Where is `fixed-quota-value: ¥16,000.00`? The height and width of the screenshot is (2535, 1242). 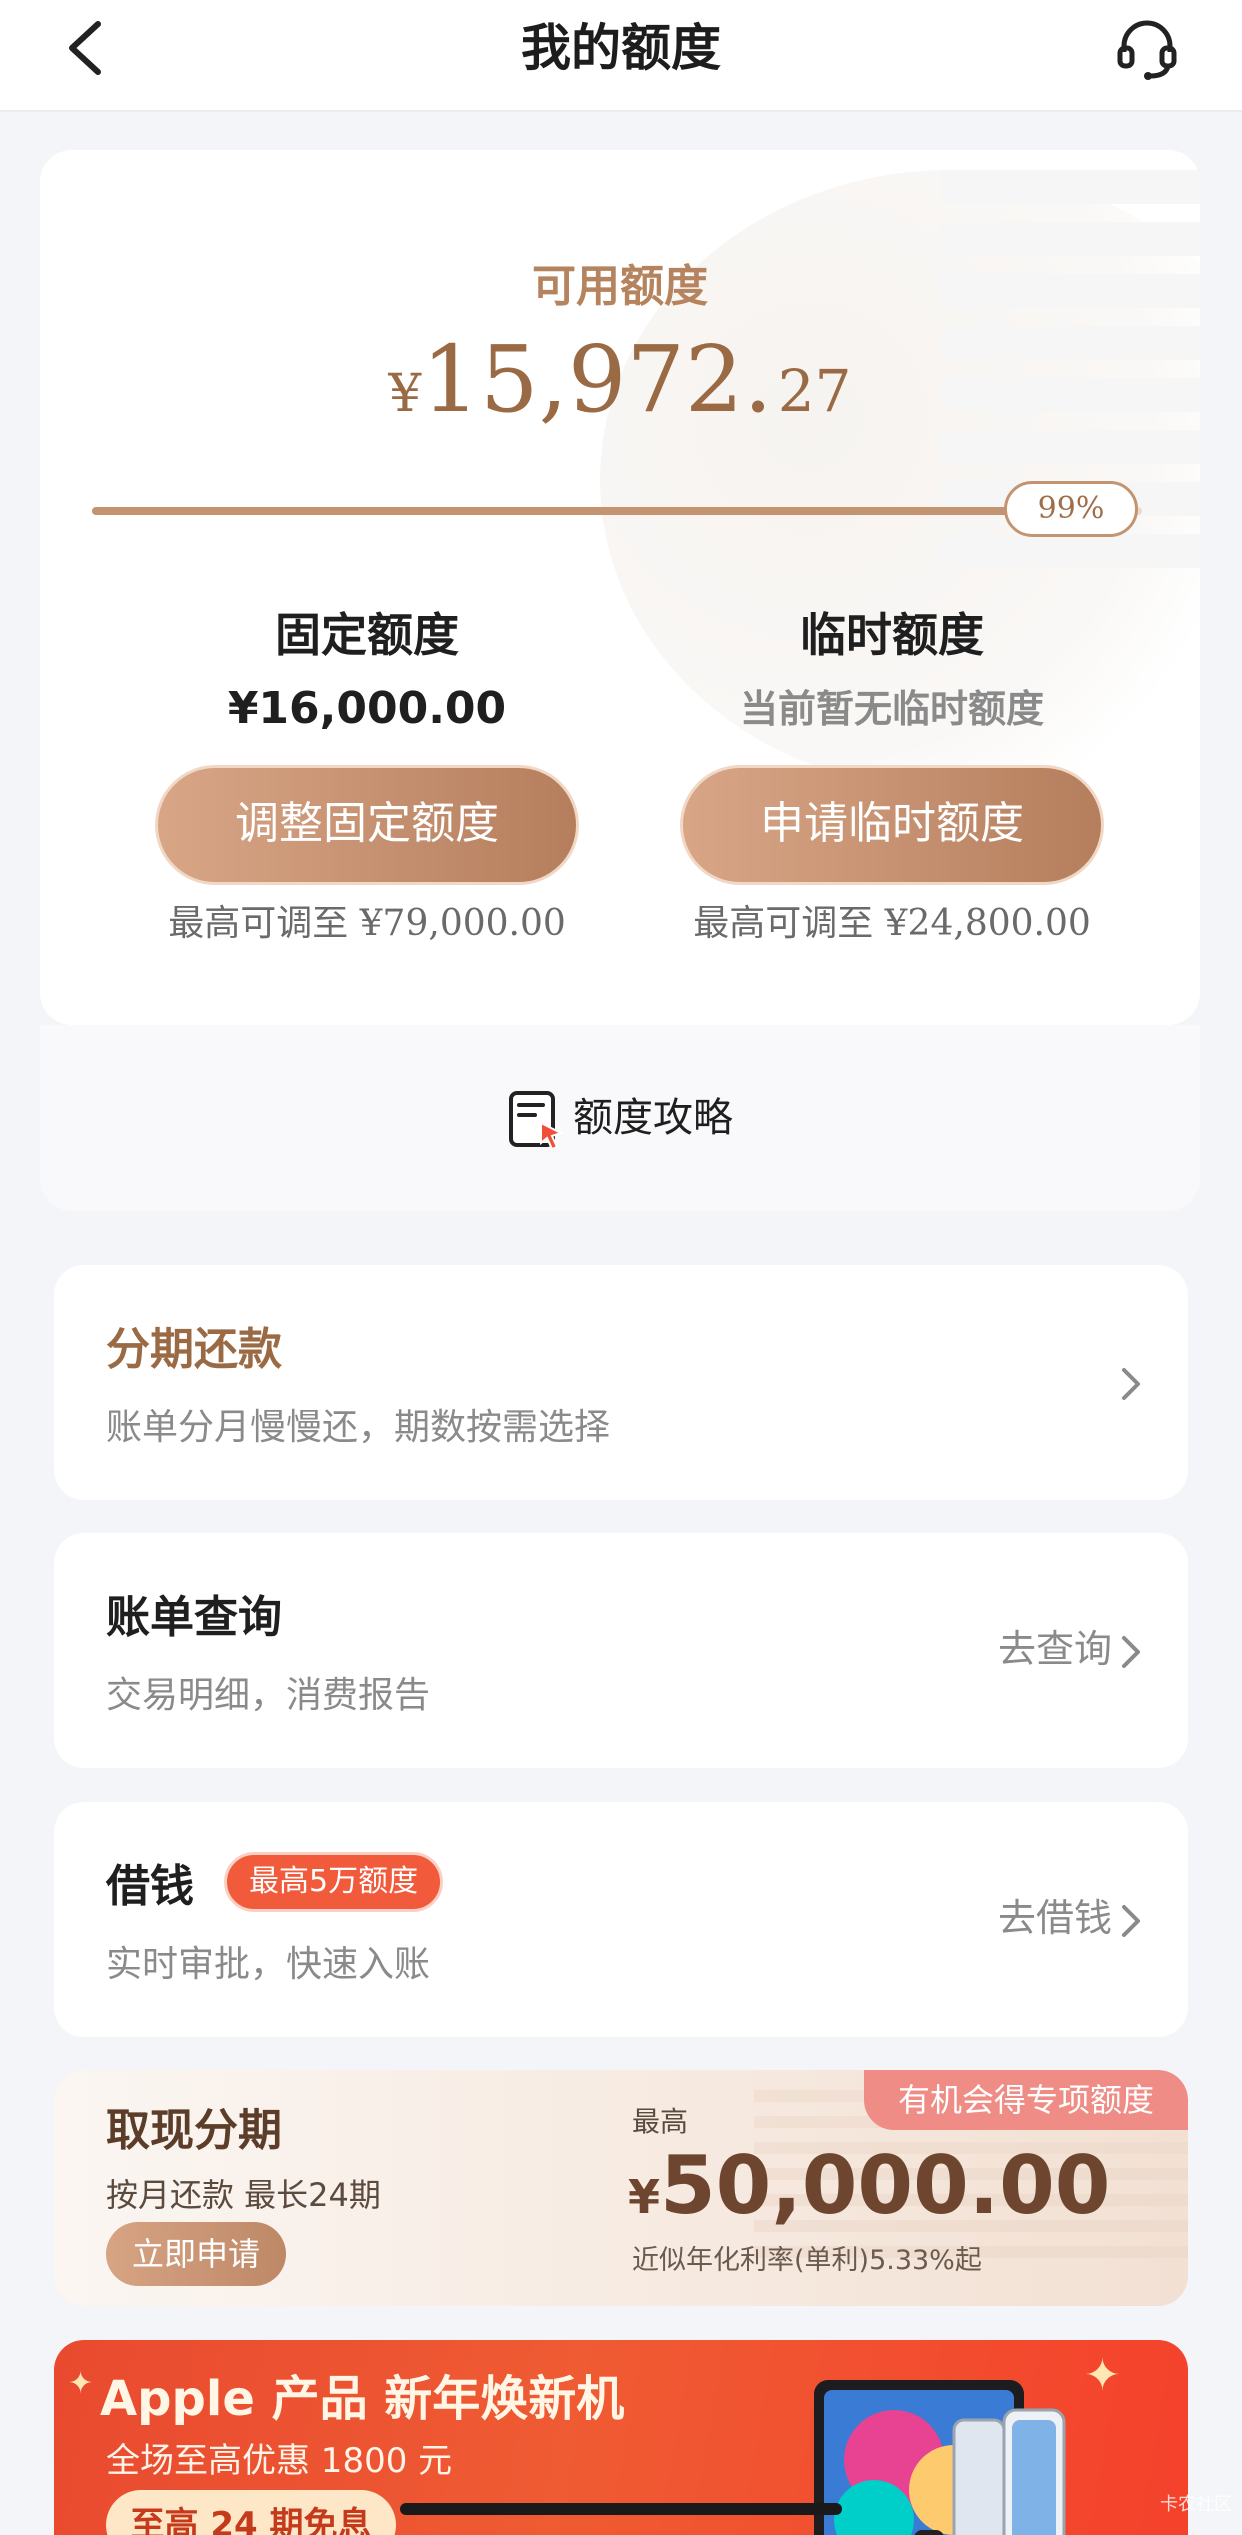 fixed-quota-value: ¥16,000.00 is located at coordinates (367, 708).